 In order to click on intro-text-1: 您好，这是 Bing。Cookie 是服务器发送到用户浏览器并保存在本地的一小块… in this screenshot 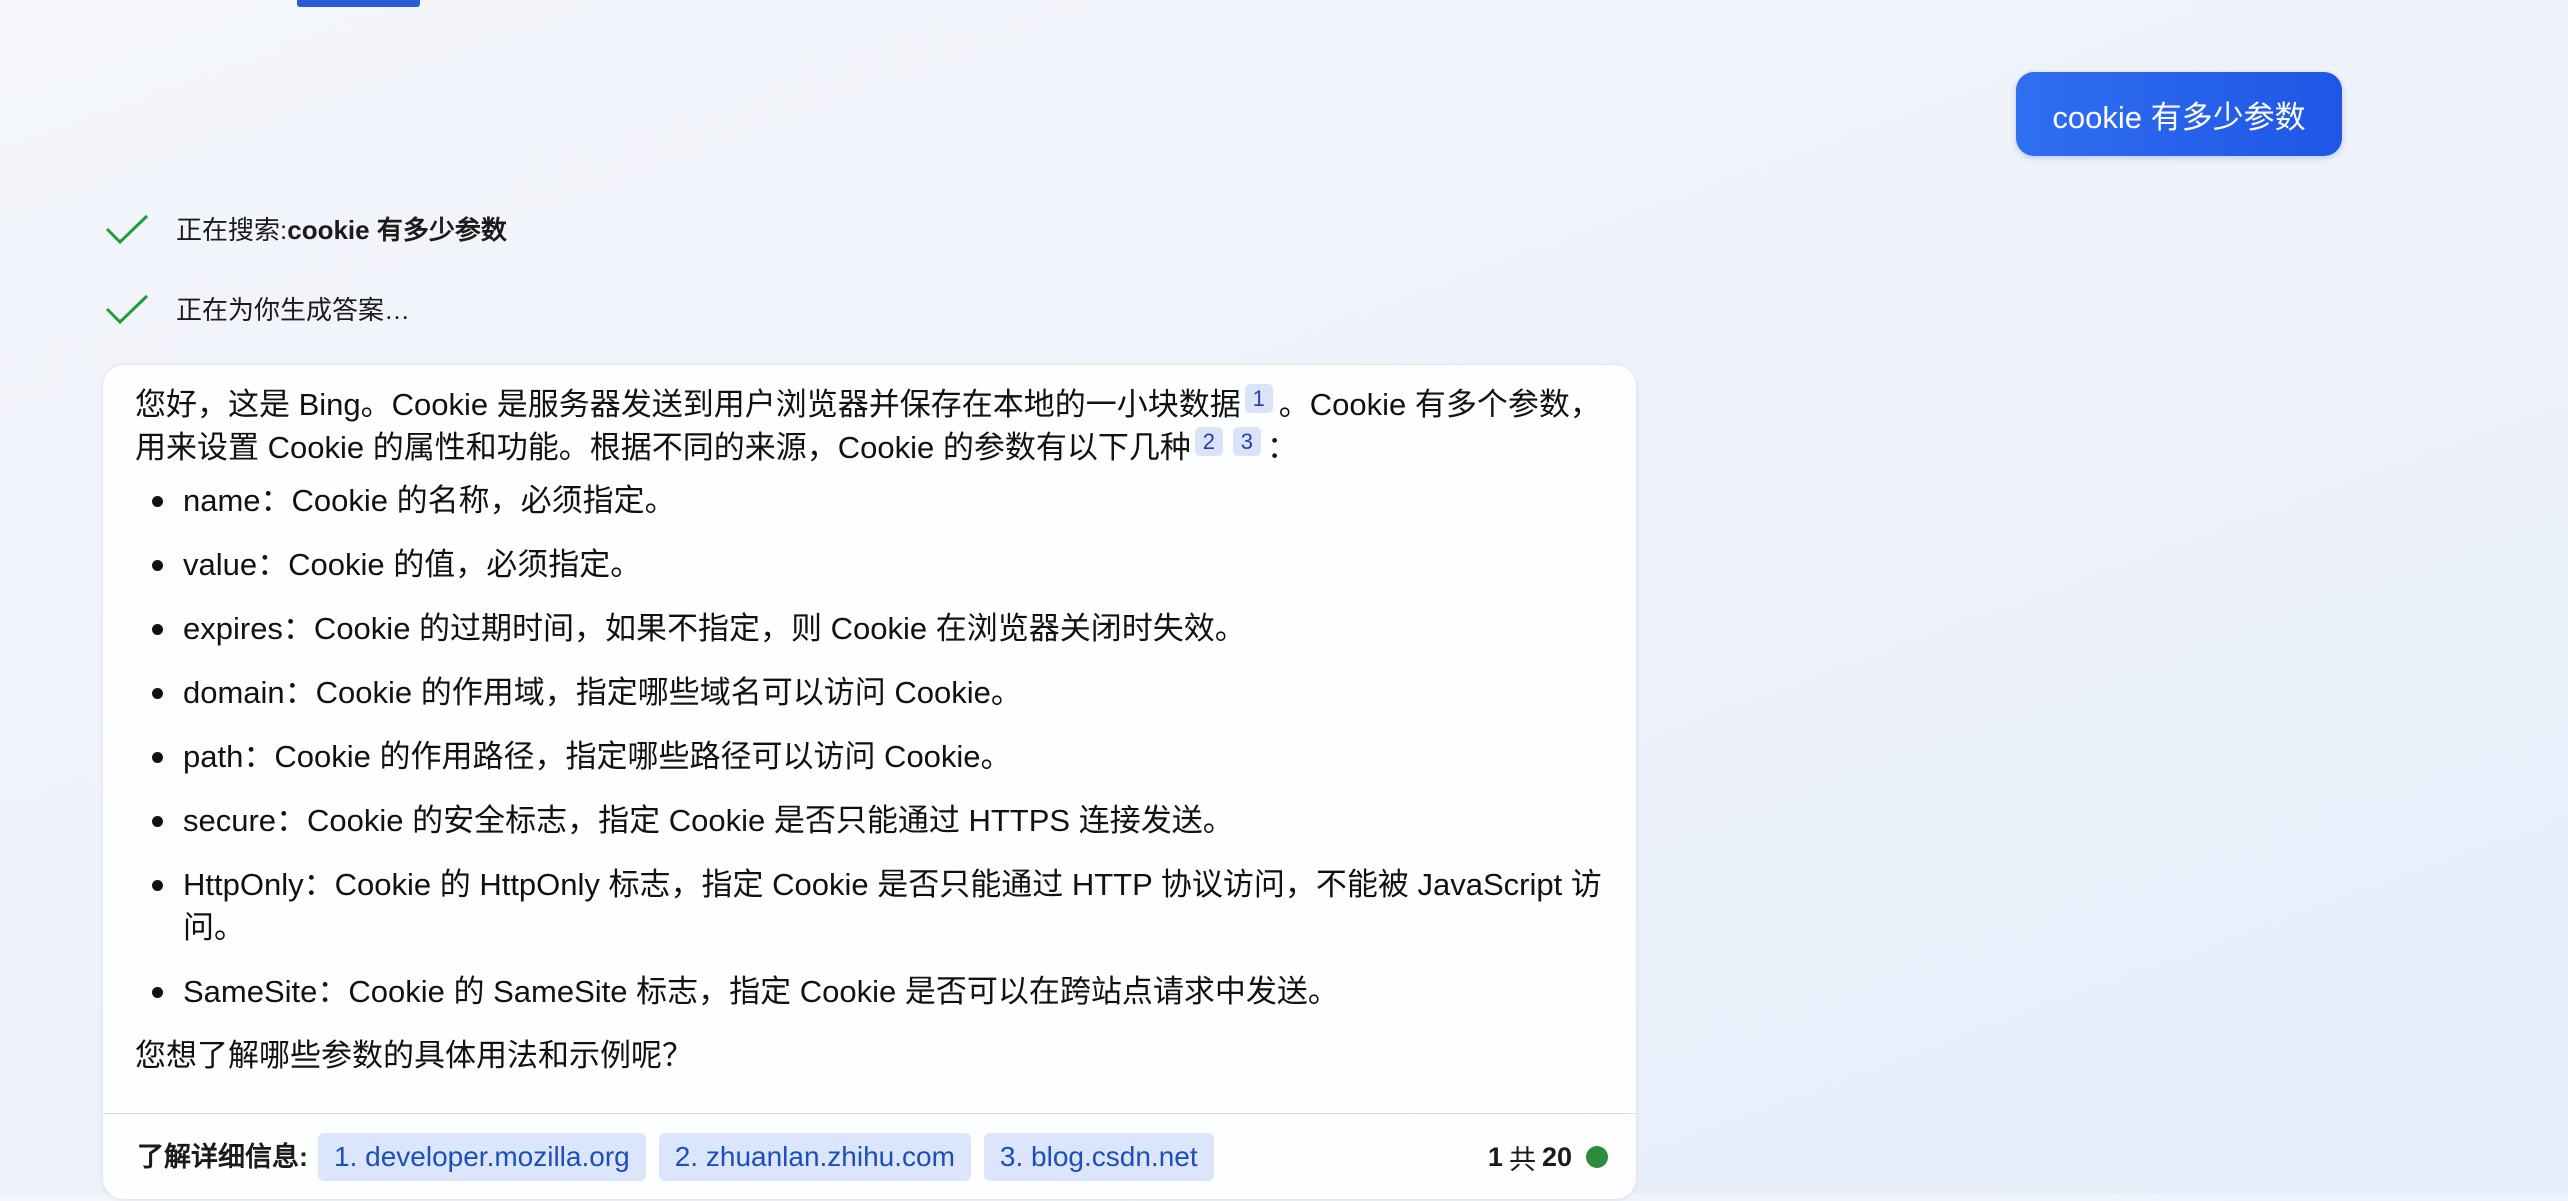, I will do `click(688, 404)`.